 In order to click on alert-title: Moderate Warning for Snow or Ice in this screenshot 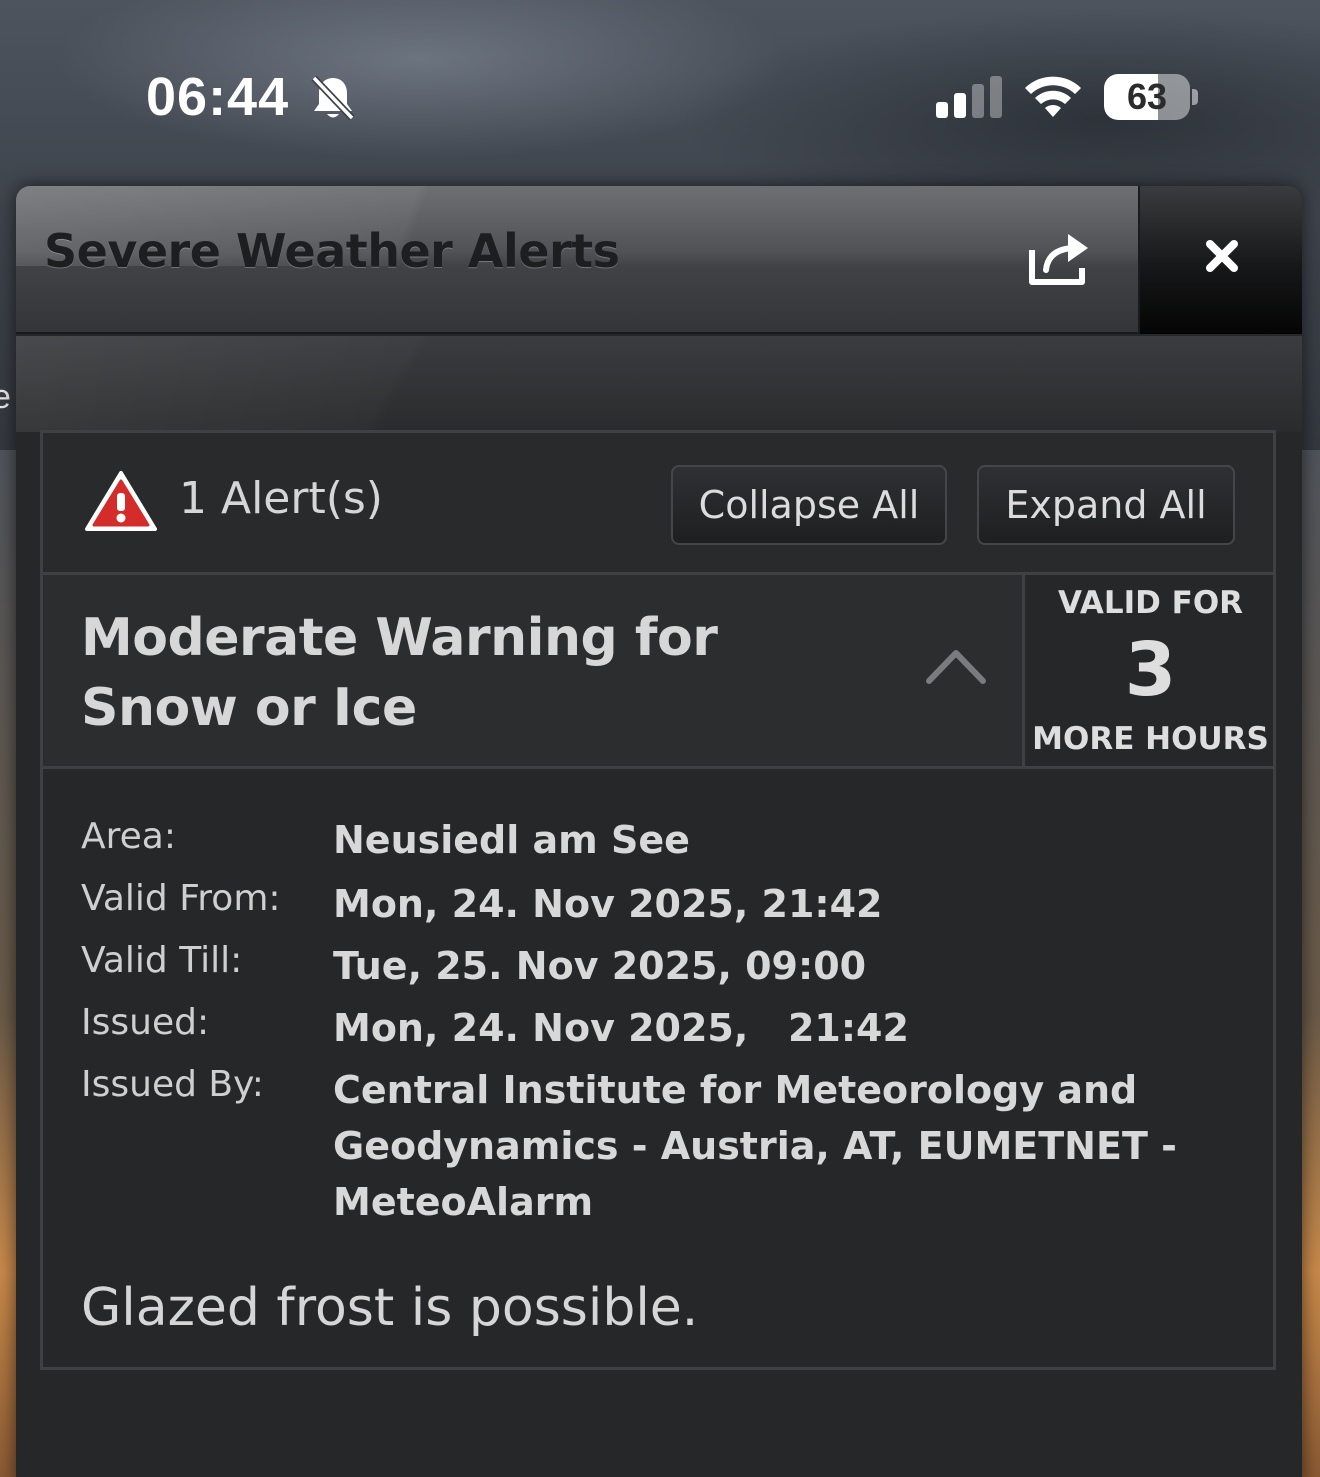, I will do `click(399, 673)`.